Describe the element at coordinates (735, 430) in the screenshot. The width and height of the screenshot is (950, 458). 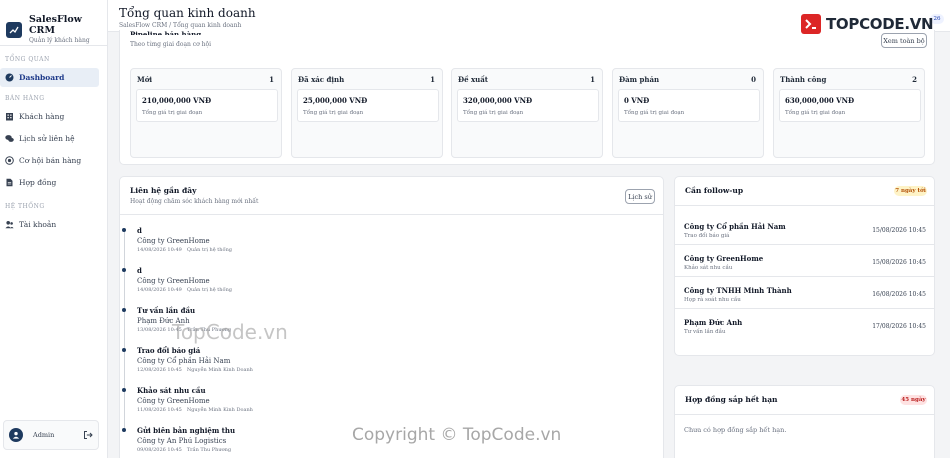
I see `contracts-empty-text: Chưa có hợp đồng sắp hết hạn.` at that location.